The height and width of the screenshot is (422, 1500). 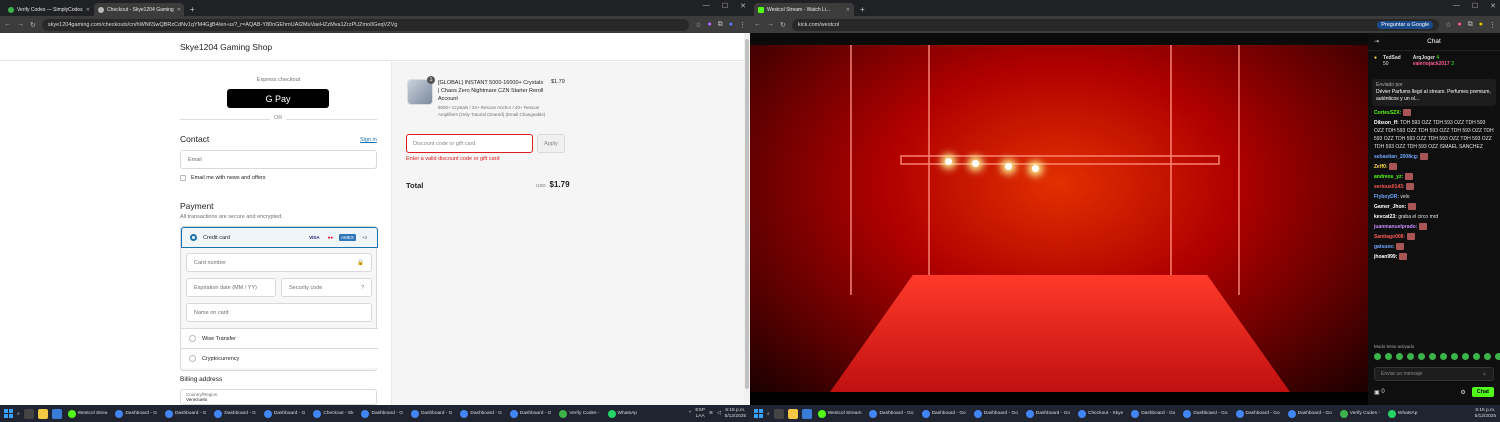 What do you see at coordinates (1434, 374) in the screenshot?
I see `chat-input: Enviar un mensaje ☺` at bounding box center [1434, 374].